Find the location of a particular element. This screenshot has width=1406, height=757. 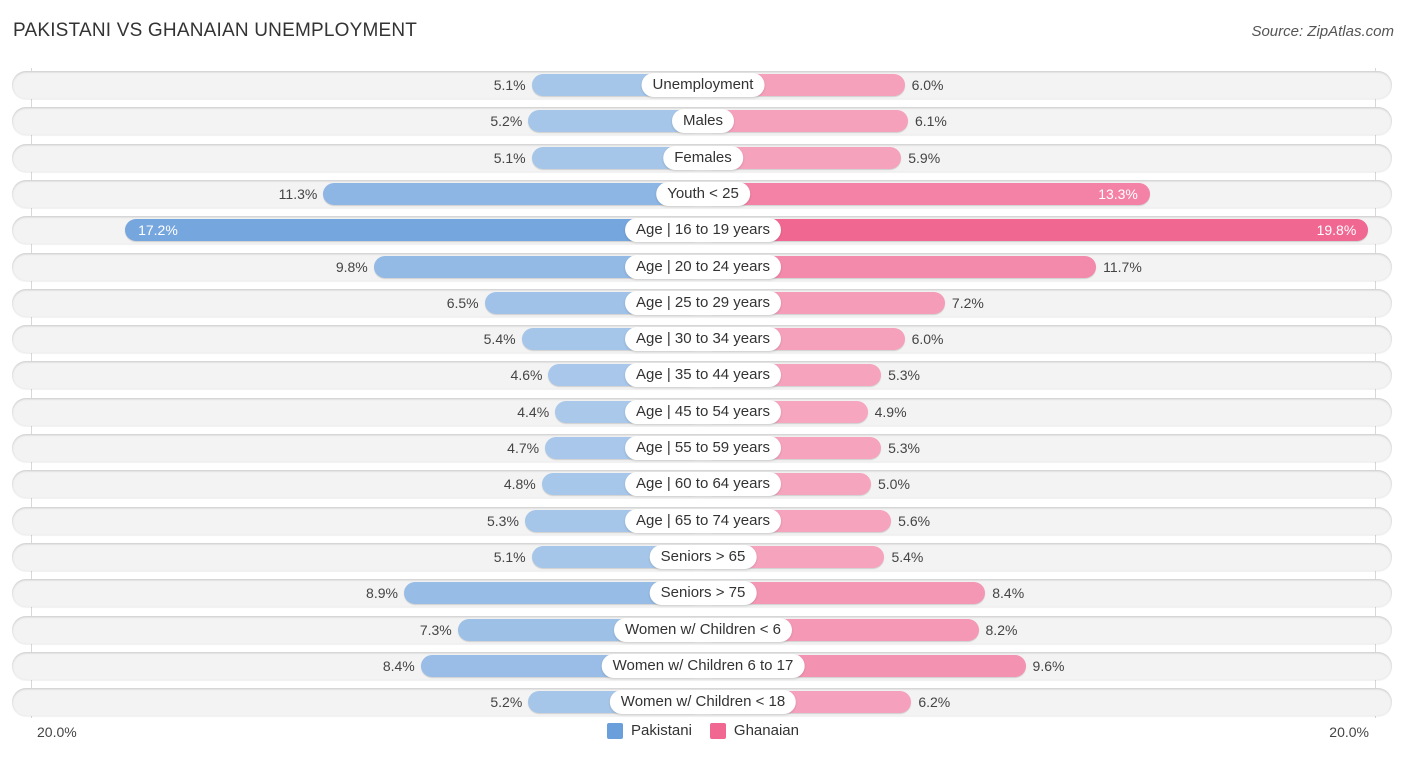

value-label-ghanaian: 4.9% is located at coordinates (890, 411).